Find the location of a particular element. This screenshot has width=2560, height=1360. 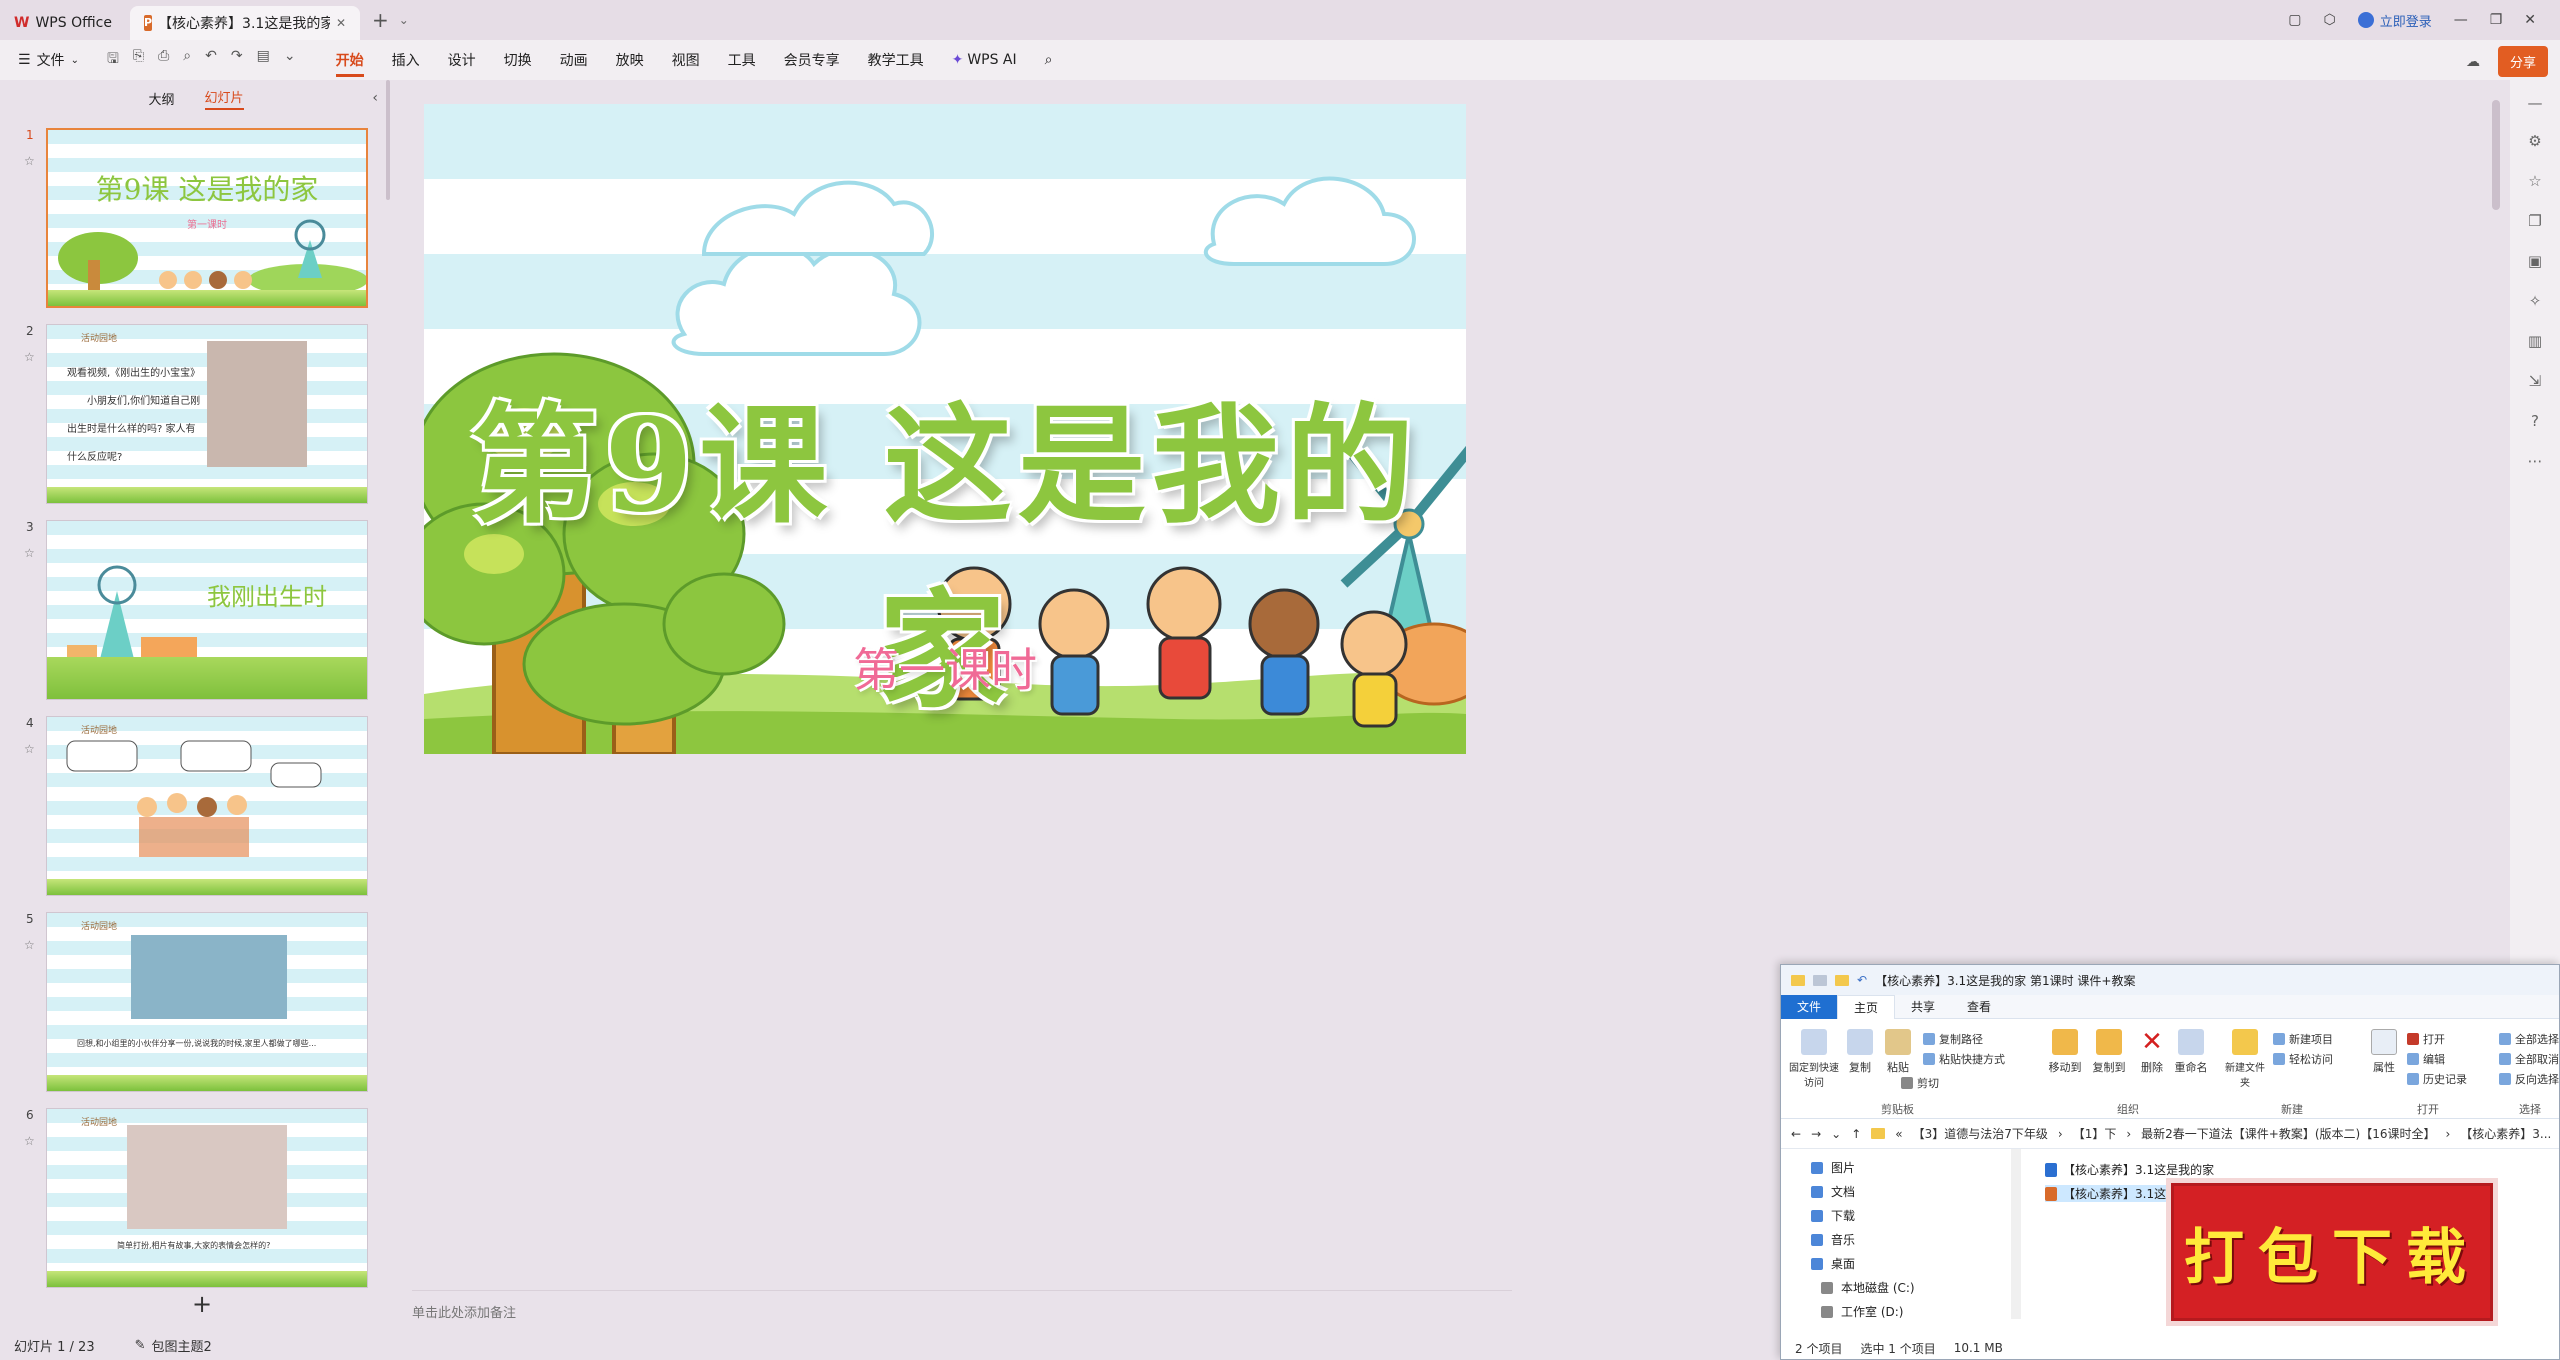

menu-view: 视图 is located at coordinates (686, 60).